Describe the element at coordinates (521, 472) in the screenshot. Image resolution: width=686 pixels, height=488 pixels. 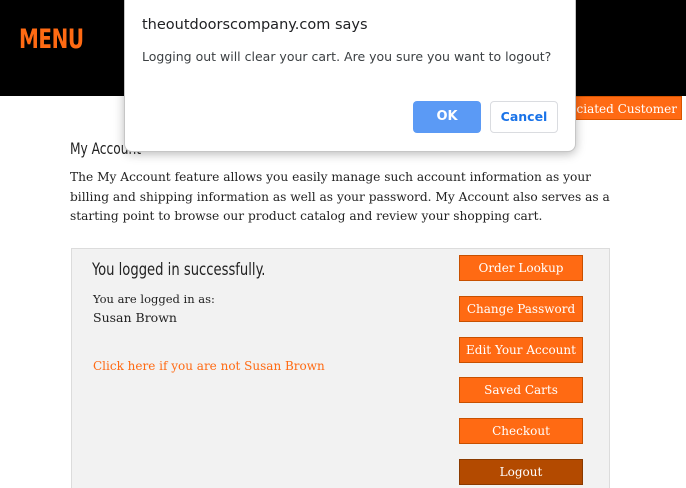
I see `logout-button: Logout` at that location.